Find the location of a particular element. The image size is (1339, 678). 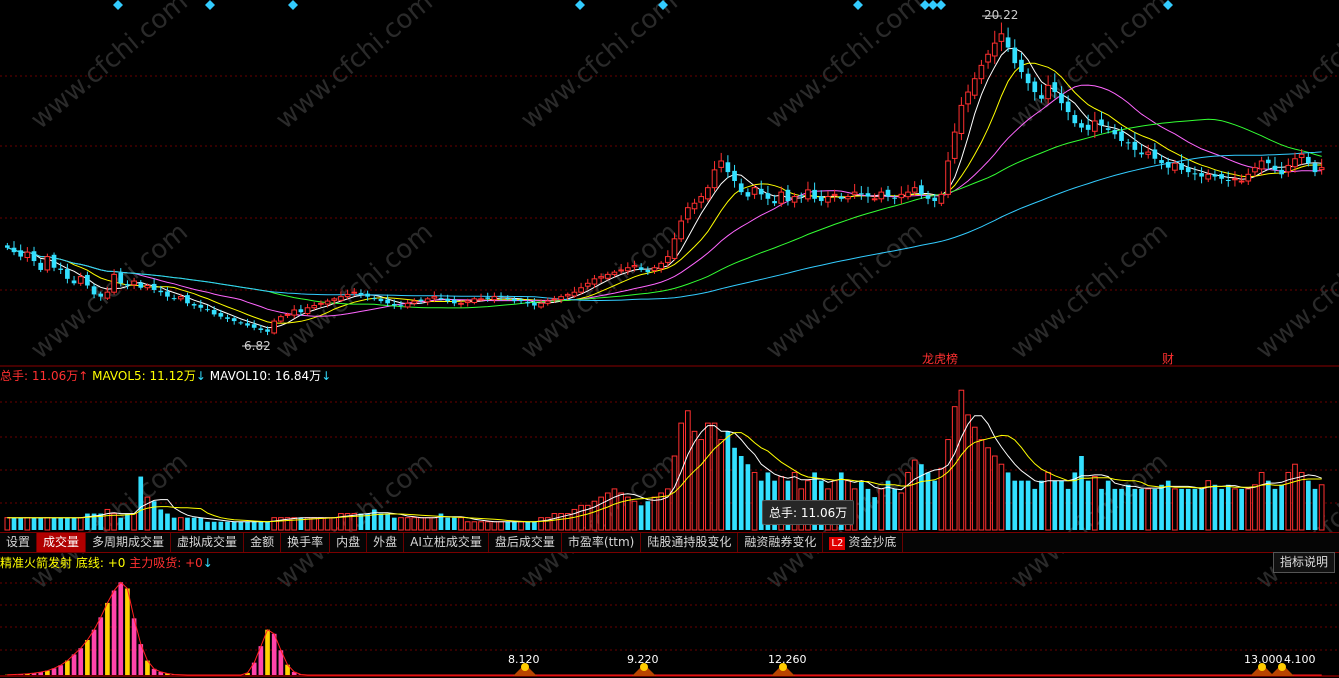

indicator-bar is located at coordinates (61, 670).